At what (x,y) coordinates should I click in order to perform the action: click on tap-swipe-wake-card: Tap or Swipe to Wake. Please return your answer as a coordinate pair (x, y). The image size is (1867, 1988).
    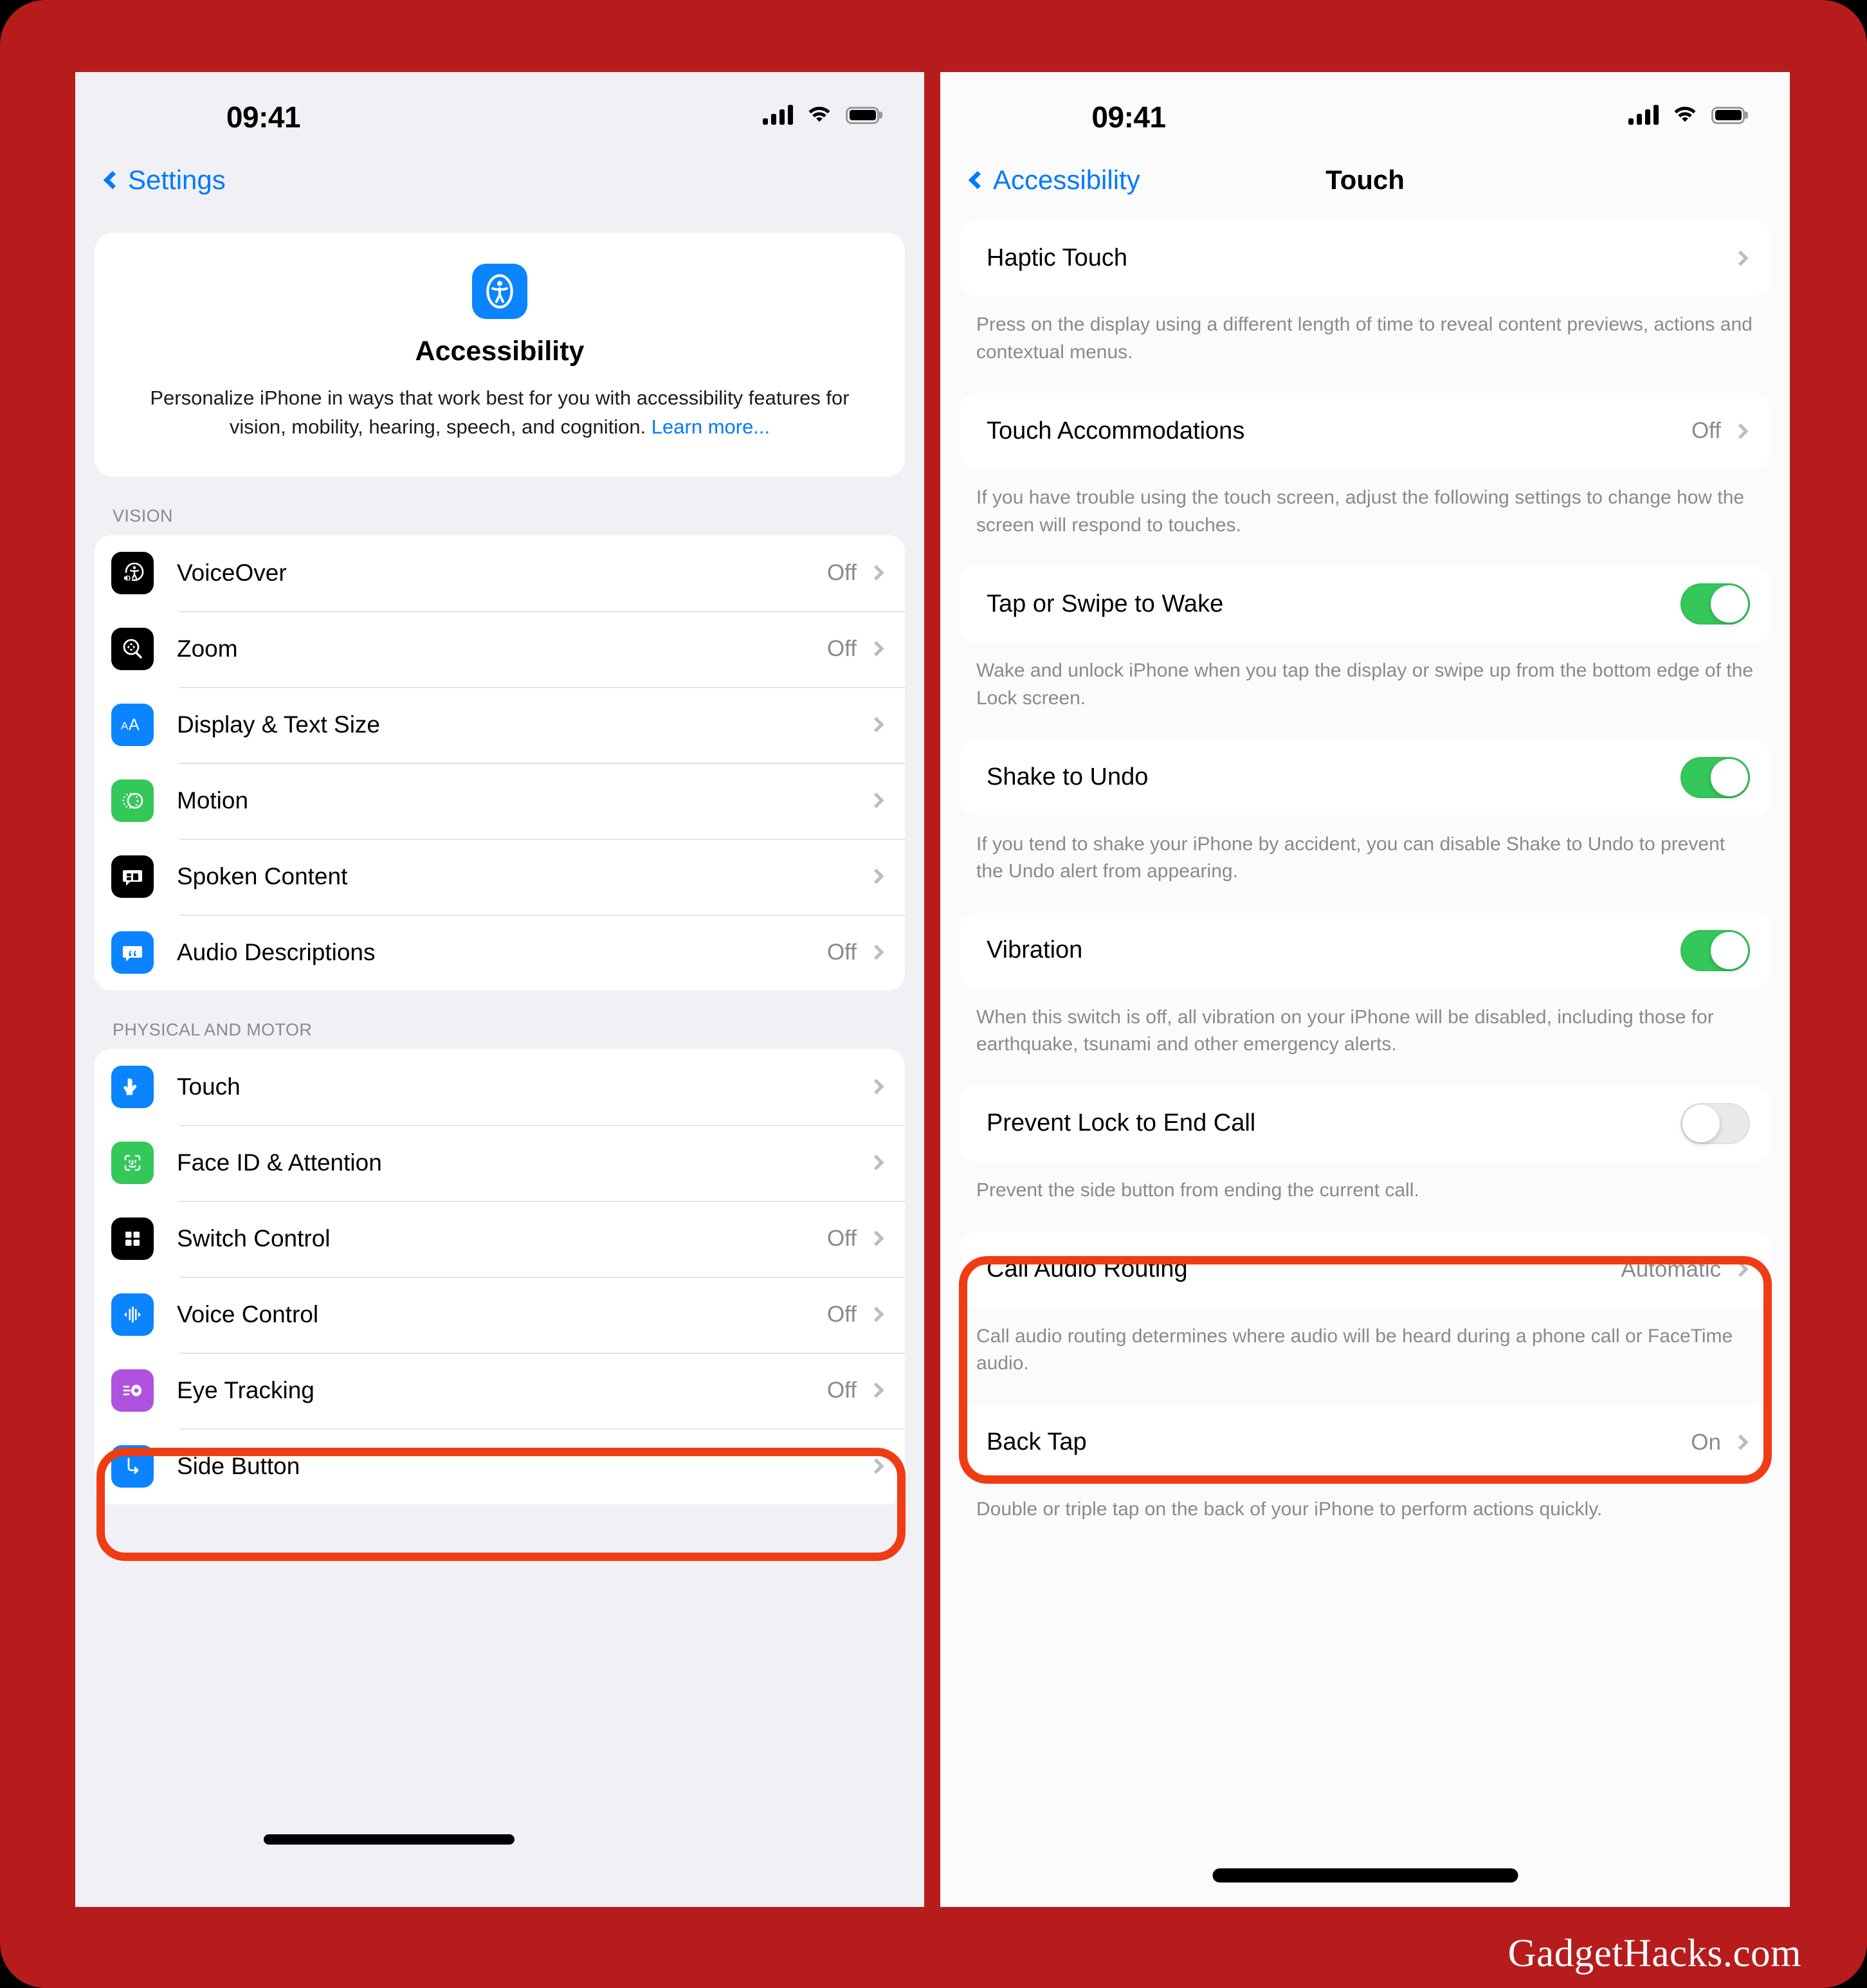
    Looking at the image, I should click on (1365, 604).